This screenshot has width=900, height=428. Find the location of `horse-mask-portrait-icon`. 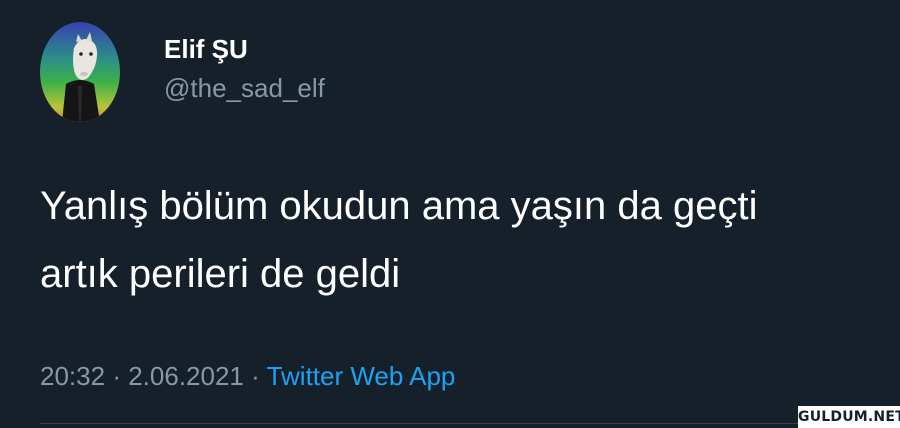

horse-mask-portrait-icon is located at coordinates (80, 72).